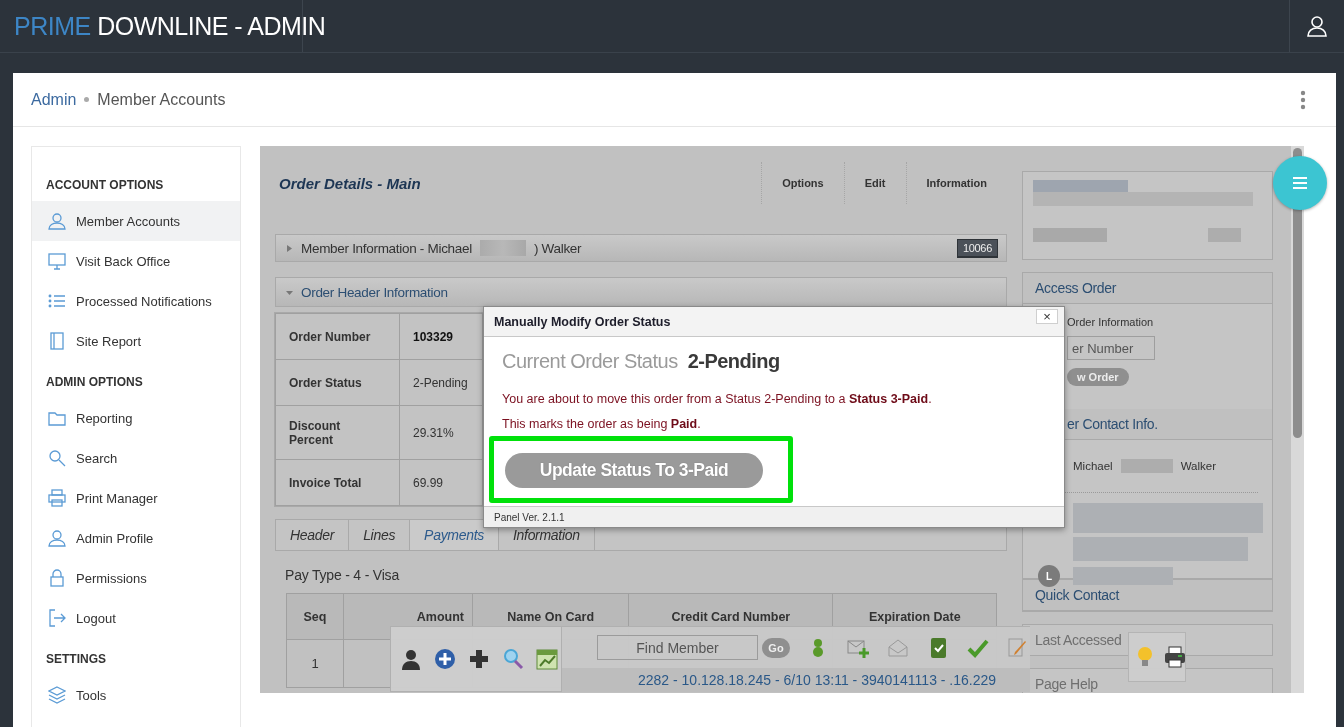 This screenshot has height=727, width=1344. Describe the element at coordinates (1077, 595) in the screenshot. I see `panel-title: Quick Contact` at that location.